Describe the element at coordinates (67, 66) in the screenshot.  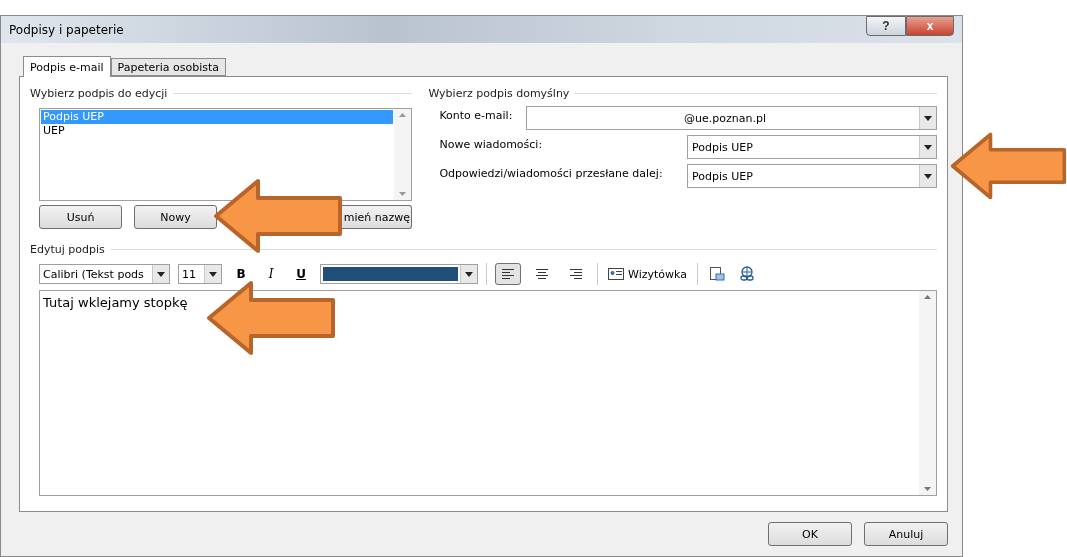
I see `tab: Podpis e-mail` at that location.